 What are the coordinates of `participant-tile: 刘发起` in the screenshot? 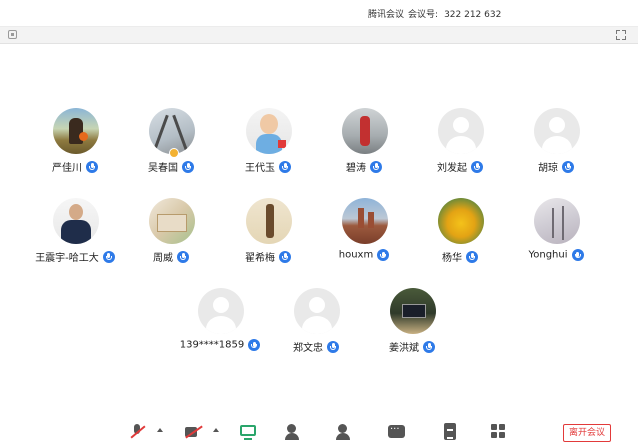 It's located at (460, 148).